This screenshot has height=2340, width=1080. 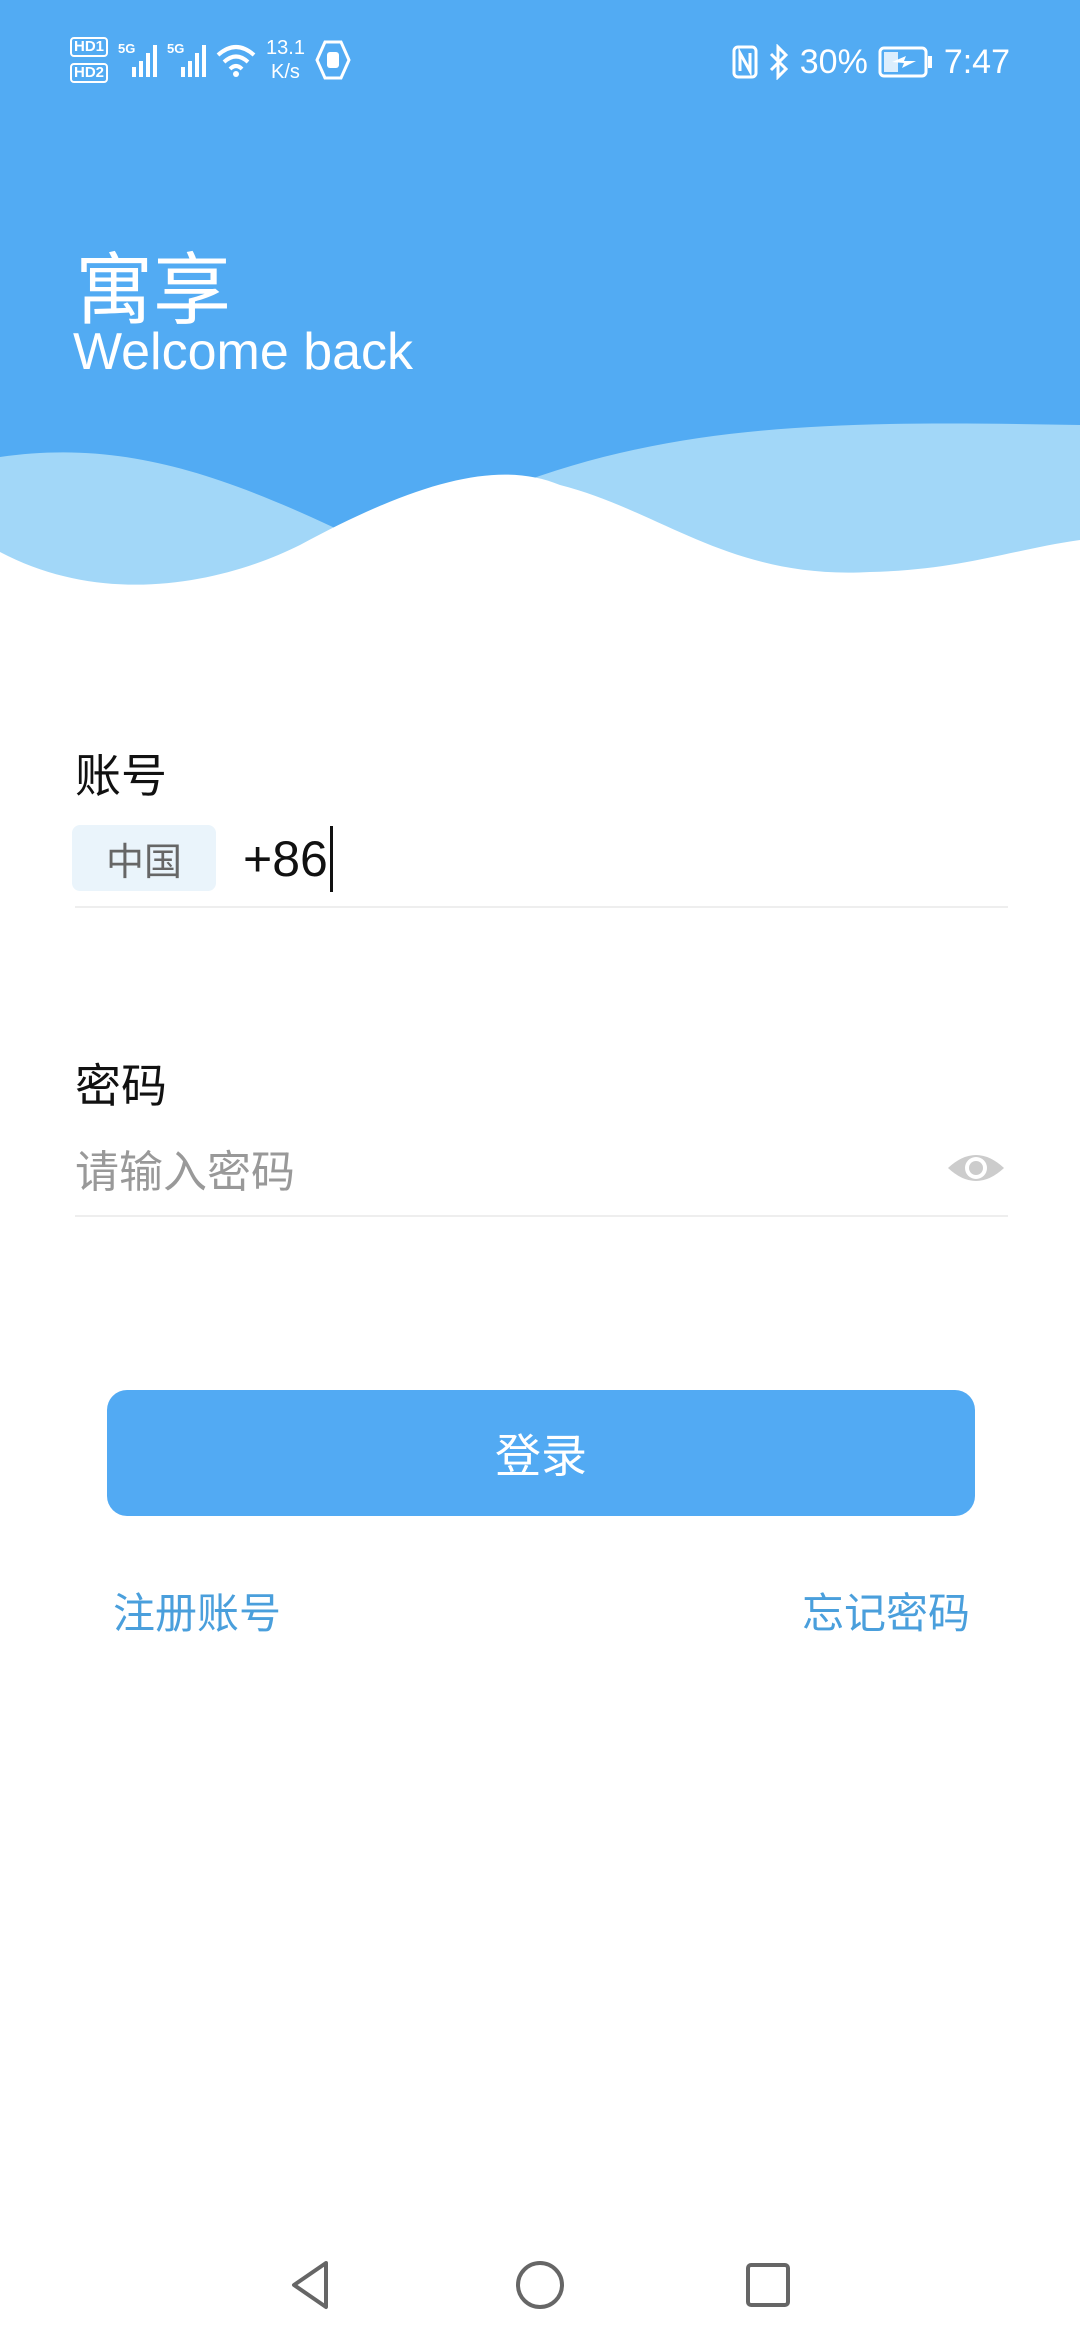 What do you see at coordinates (185, 1168) in the screenshot?
I see `password-input: 请输入密码` at bounding box center [185, 1168].